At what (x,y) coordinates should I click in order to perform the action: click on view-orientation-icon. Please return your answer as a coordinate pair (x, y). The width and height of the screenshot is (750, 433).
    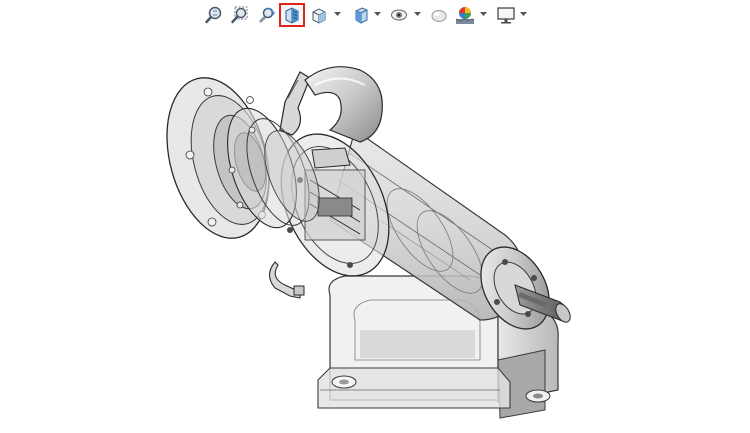
    Looking at the image, I should click on (361, 15).